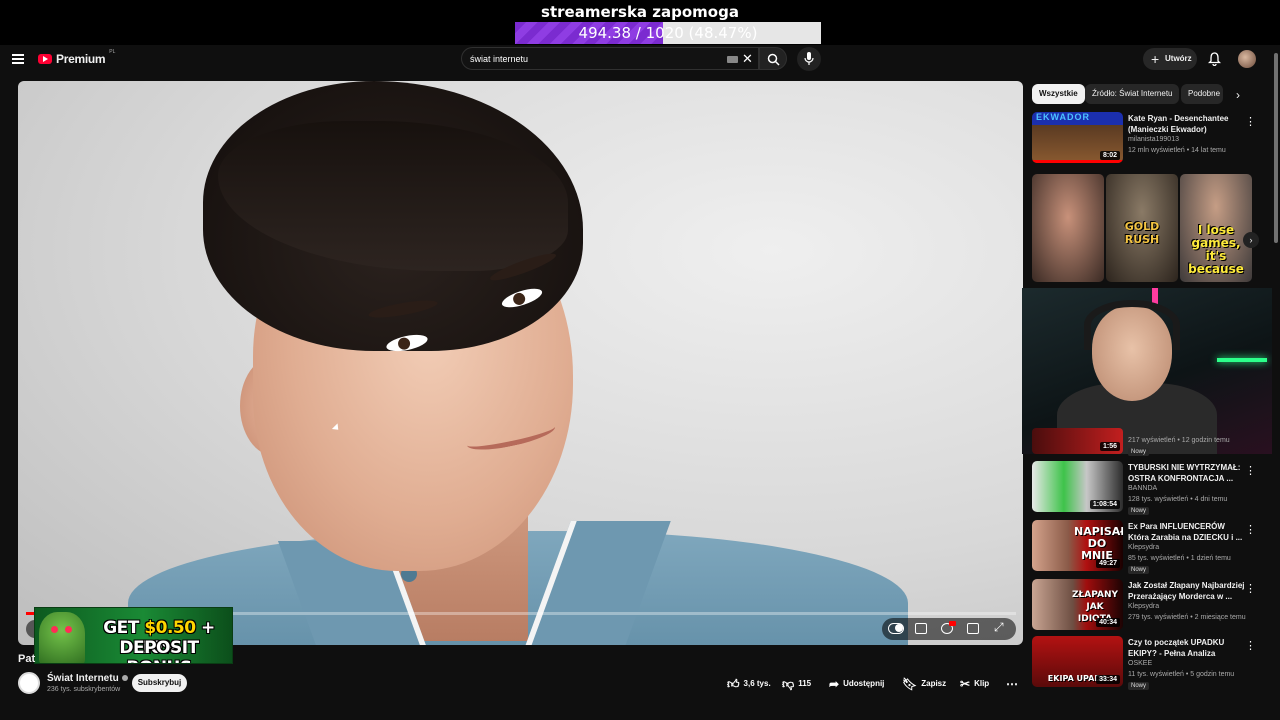 The width and height of the screenshot is (1280, 720). What do you see at coordinates (112, 52) in the screenshot?
I see `logo-country: PL` at bounding box center [112, 52].